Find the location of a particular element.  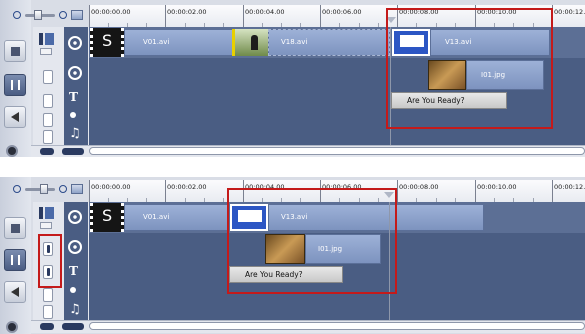

overlay-track-toggle is located at coordinates (48, 77).